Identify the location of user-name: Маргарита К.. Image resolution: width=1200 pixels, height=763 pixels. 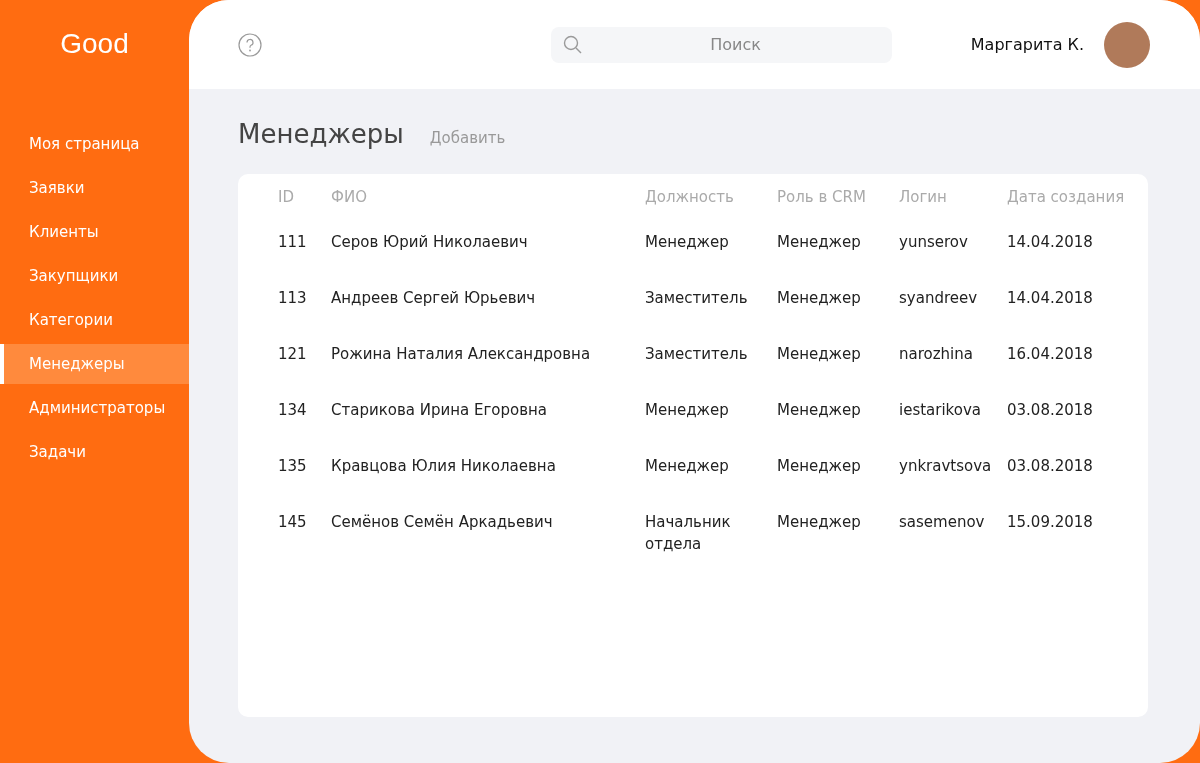
(1027, 44).